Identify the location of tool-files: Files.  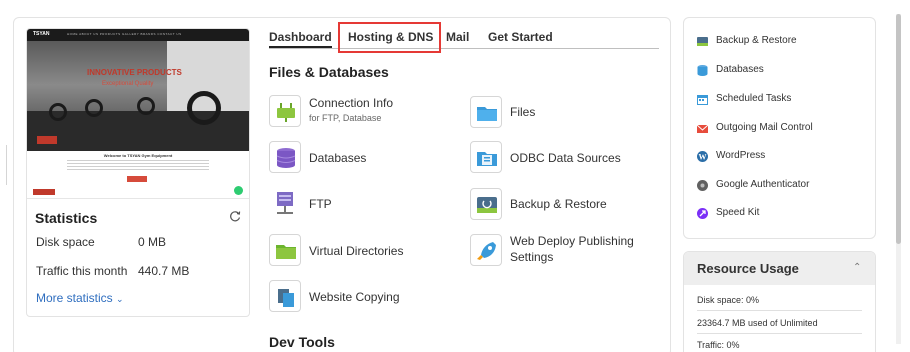
(560, 113).